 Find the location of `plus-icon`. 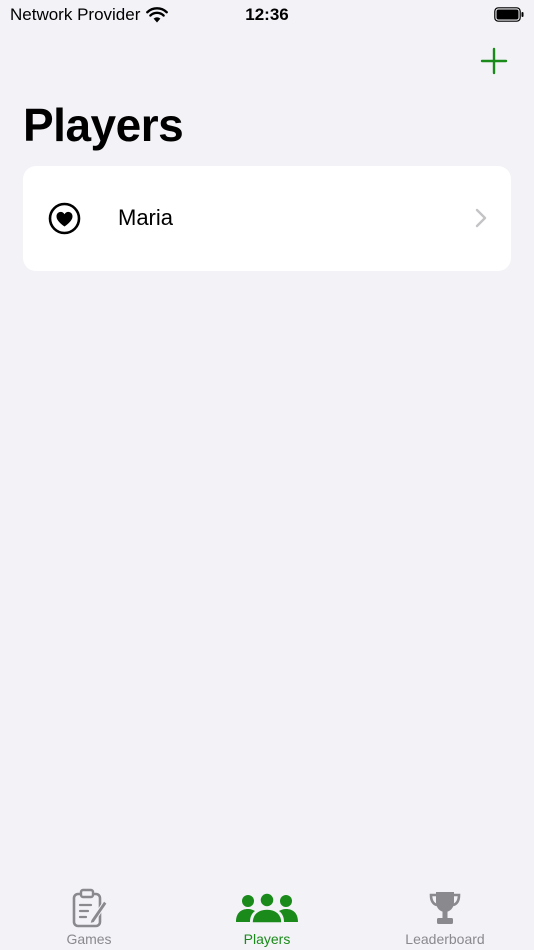

plus-icon is located at coordinates (494, 61).